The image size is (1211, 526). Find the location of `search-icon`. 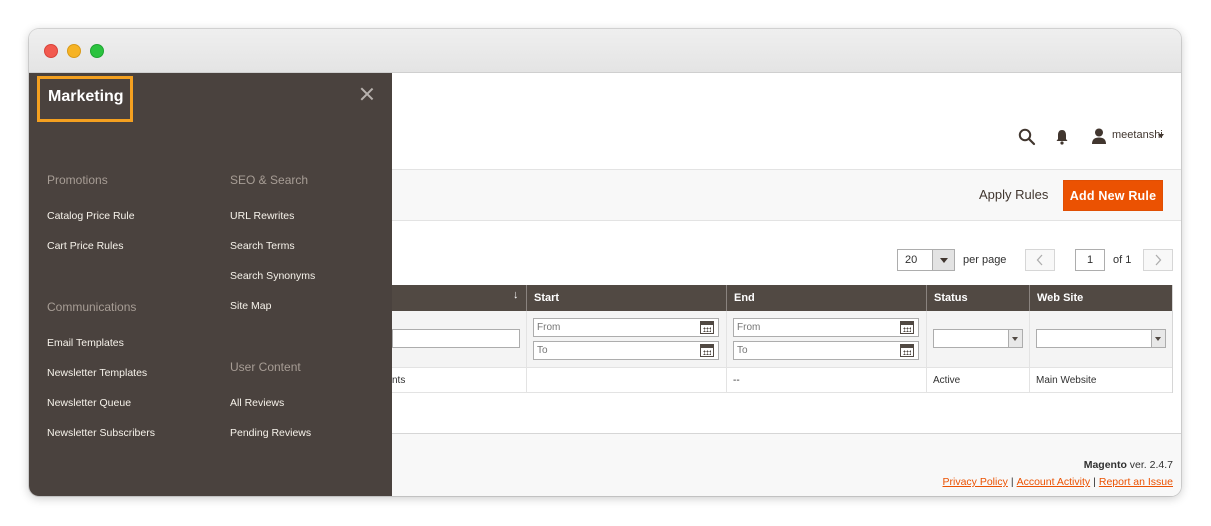

search-icon is located at coordinates (1027, 137).